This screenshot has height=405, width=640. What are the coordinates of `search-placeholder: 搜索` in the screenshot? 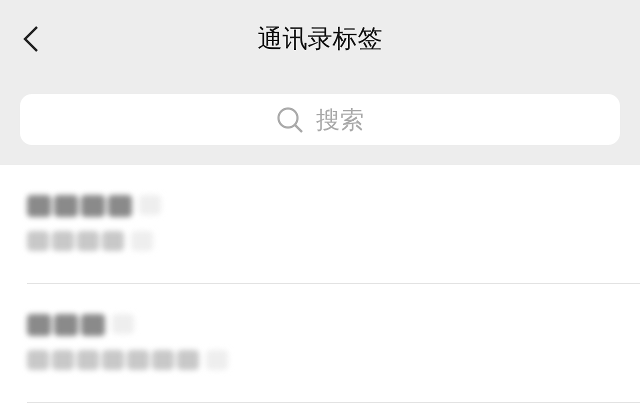 It's located at (340, 120).